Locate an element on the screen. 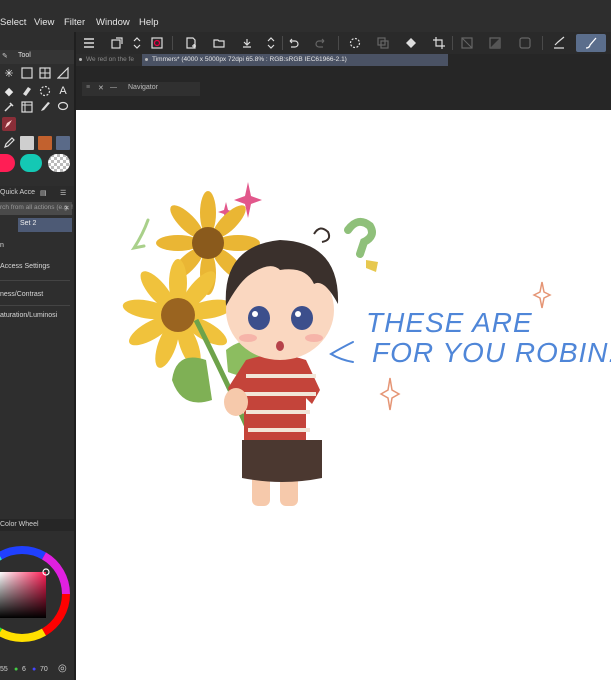  clear-icon: ✕ is located at coordinates (66, 208).